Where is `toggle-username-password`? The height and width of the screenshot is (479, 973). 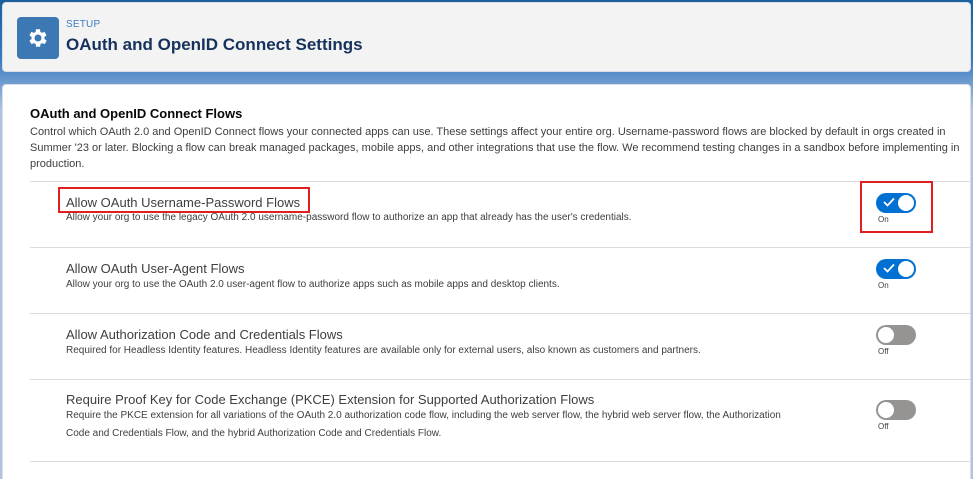 toggle-username-password is located at coordinates (896, 203).